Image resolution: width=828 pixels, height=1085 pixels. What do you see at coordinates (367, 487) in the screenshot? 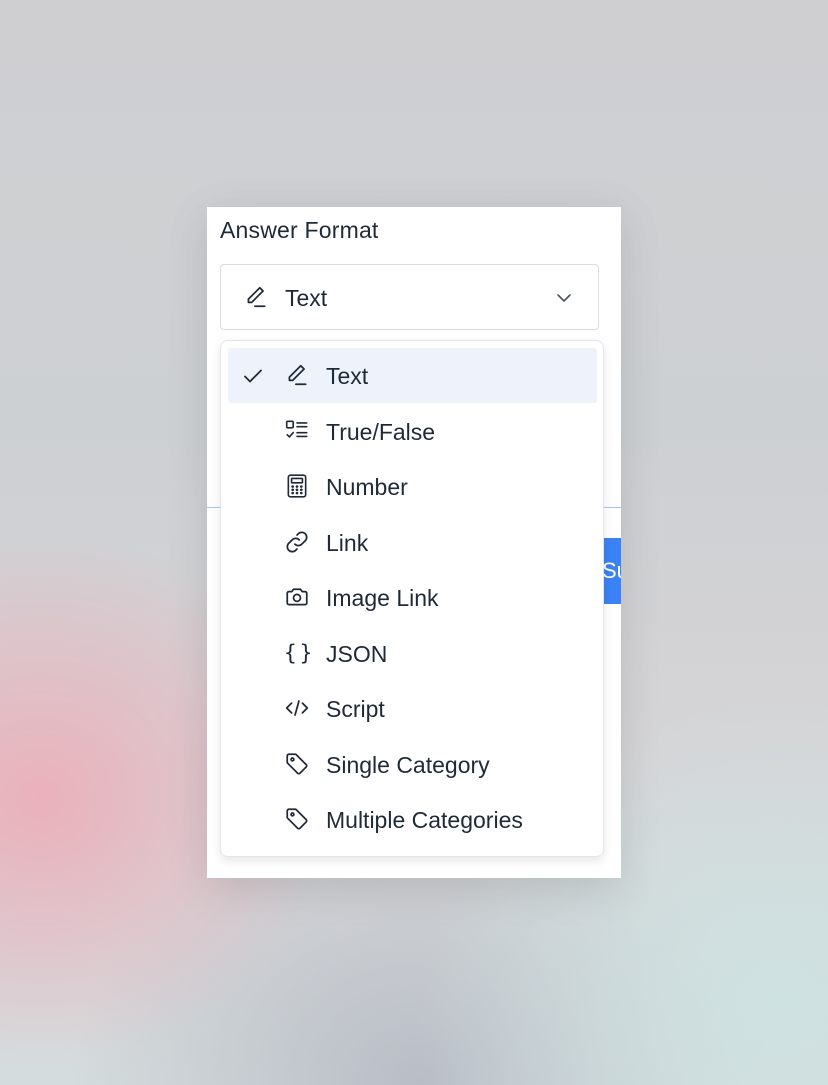
I see `option-label: Number` at bounding box center [367, 487].